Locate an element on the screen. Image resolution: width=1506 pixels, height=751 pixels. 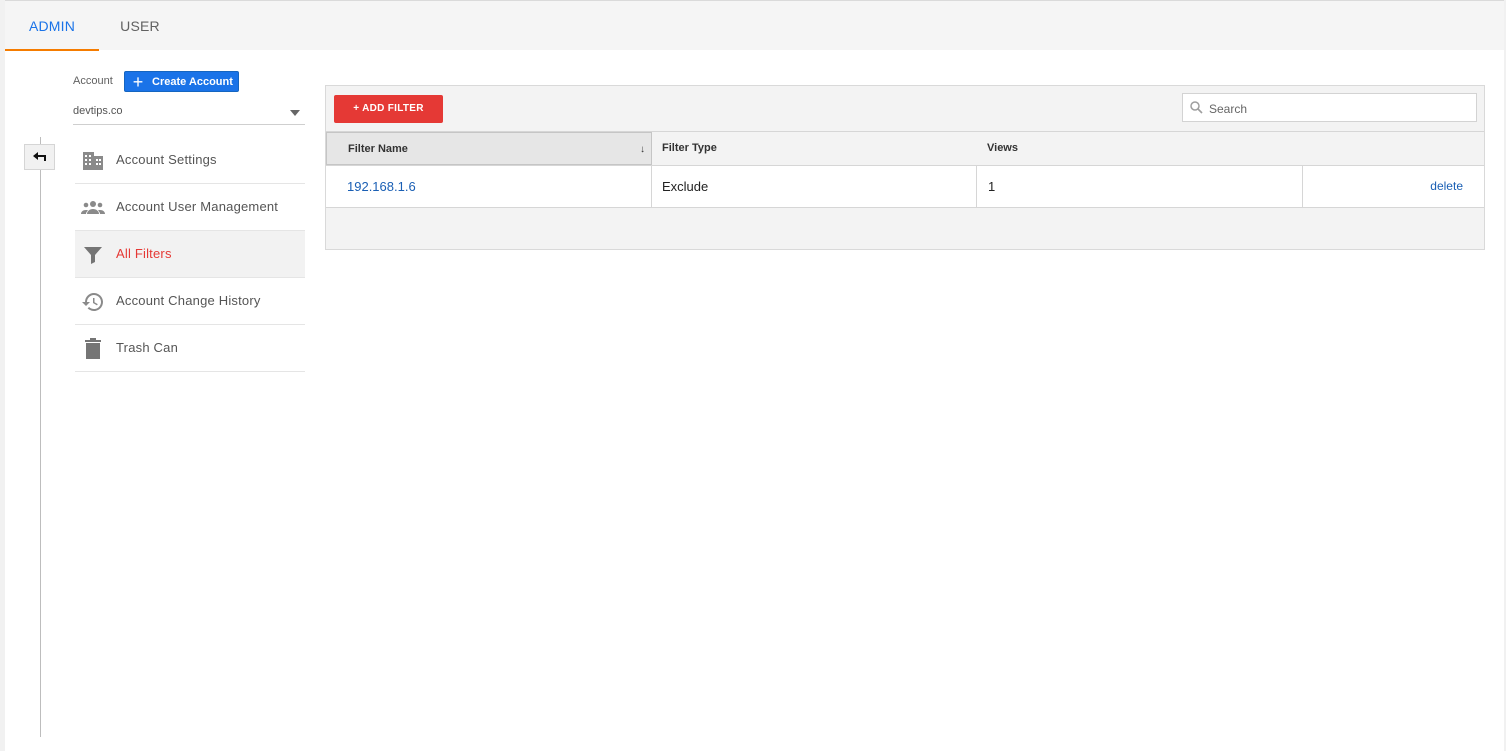
sort-arrow-icon: ↓ is located at coordinates (642, 149).